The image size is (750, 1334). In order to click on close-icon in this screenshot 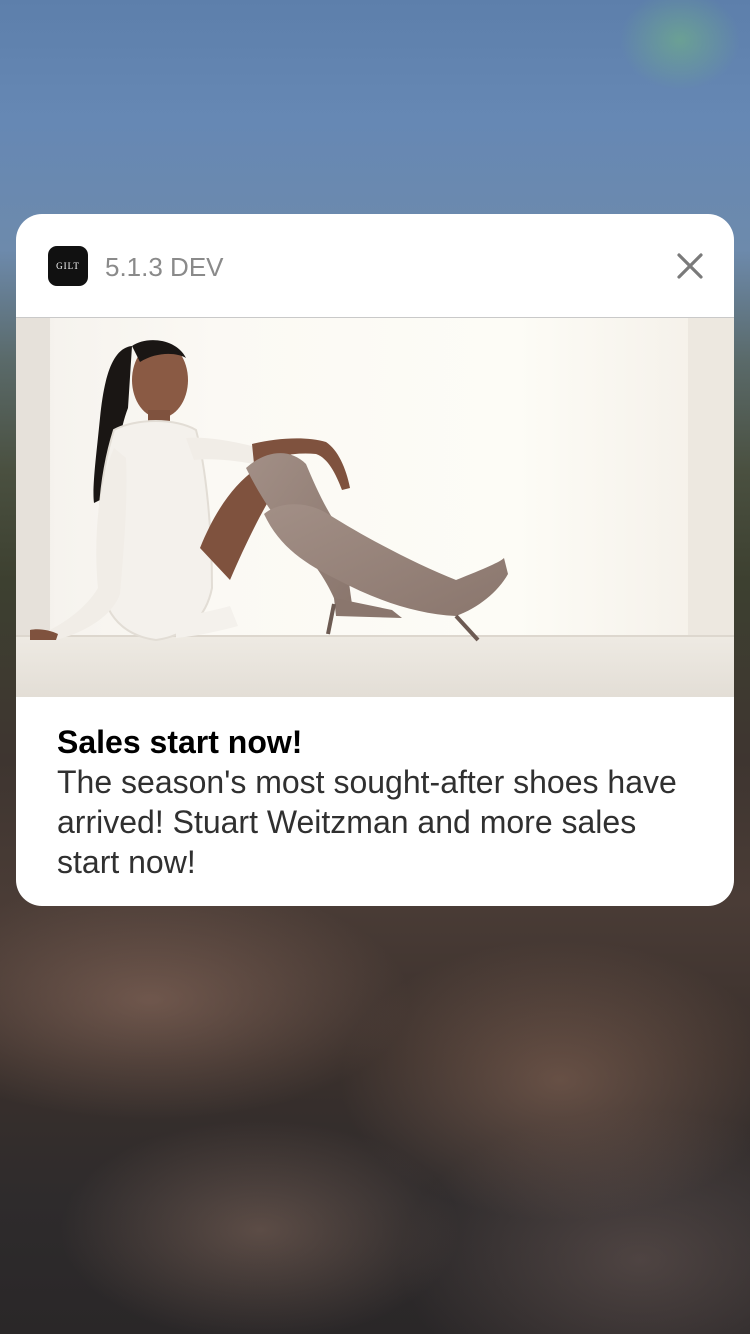, I will do `click(690, 266)`.